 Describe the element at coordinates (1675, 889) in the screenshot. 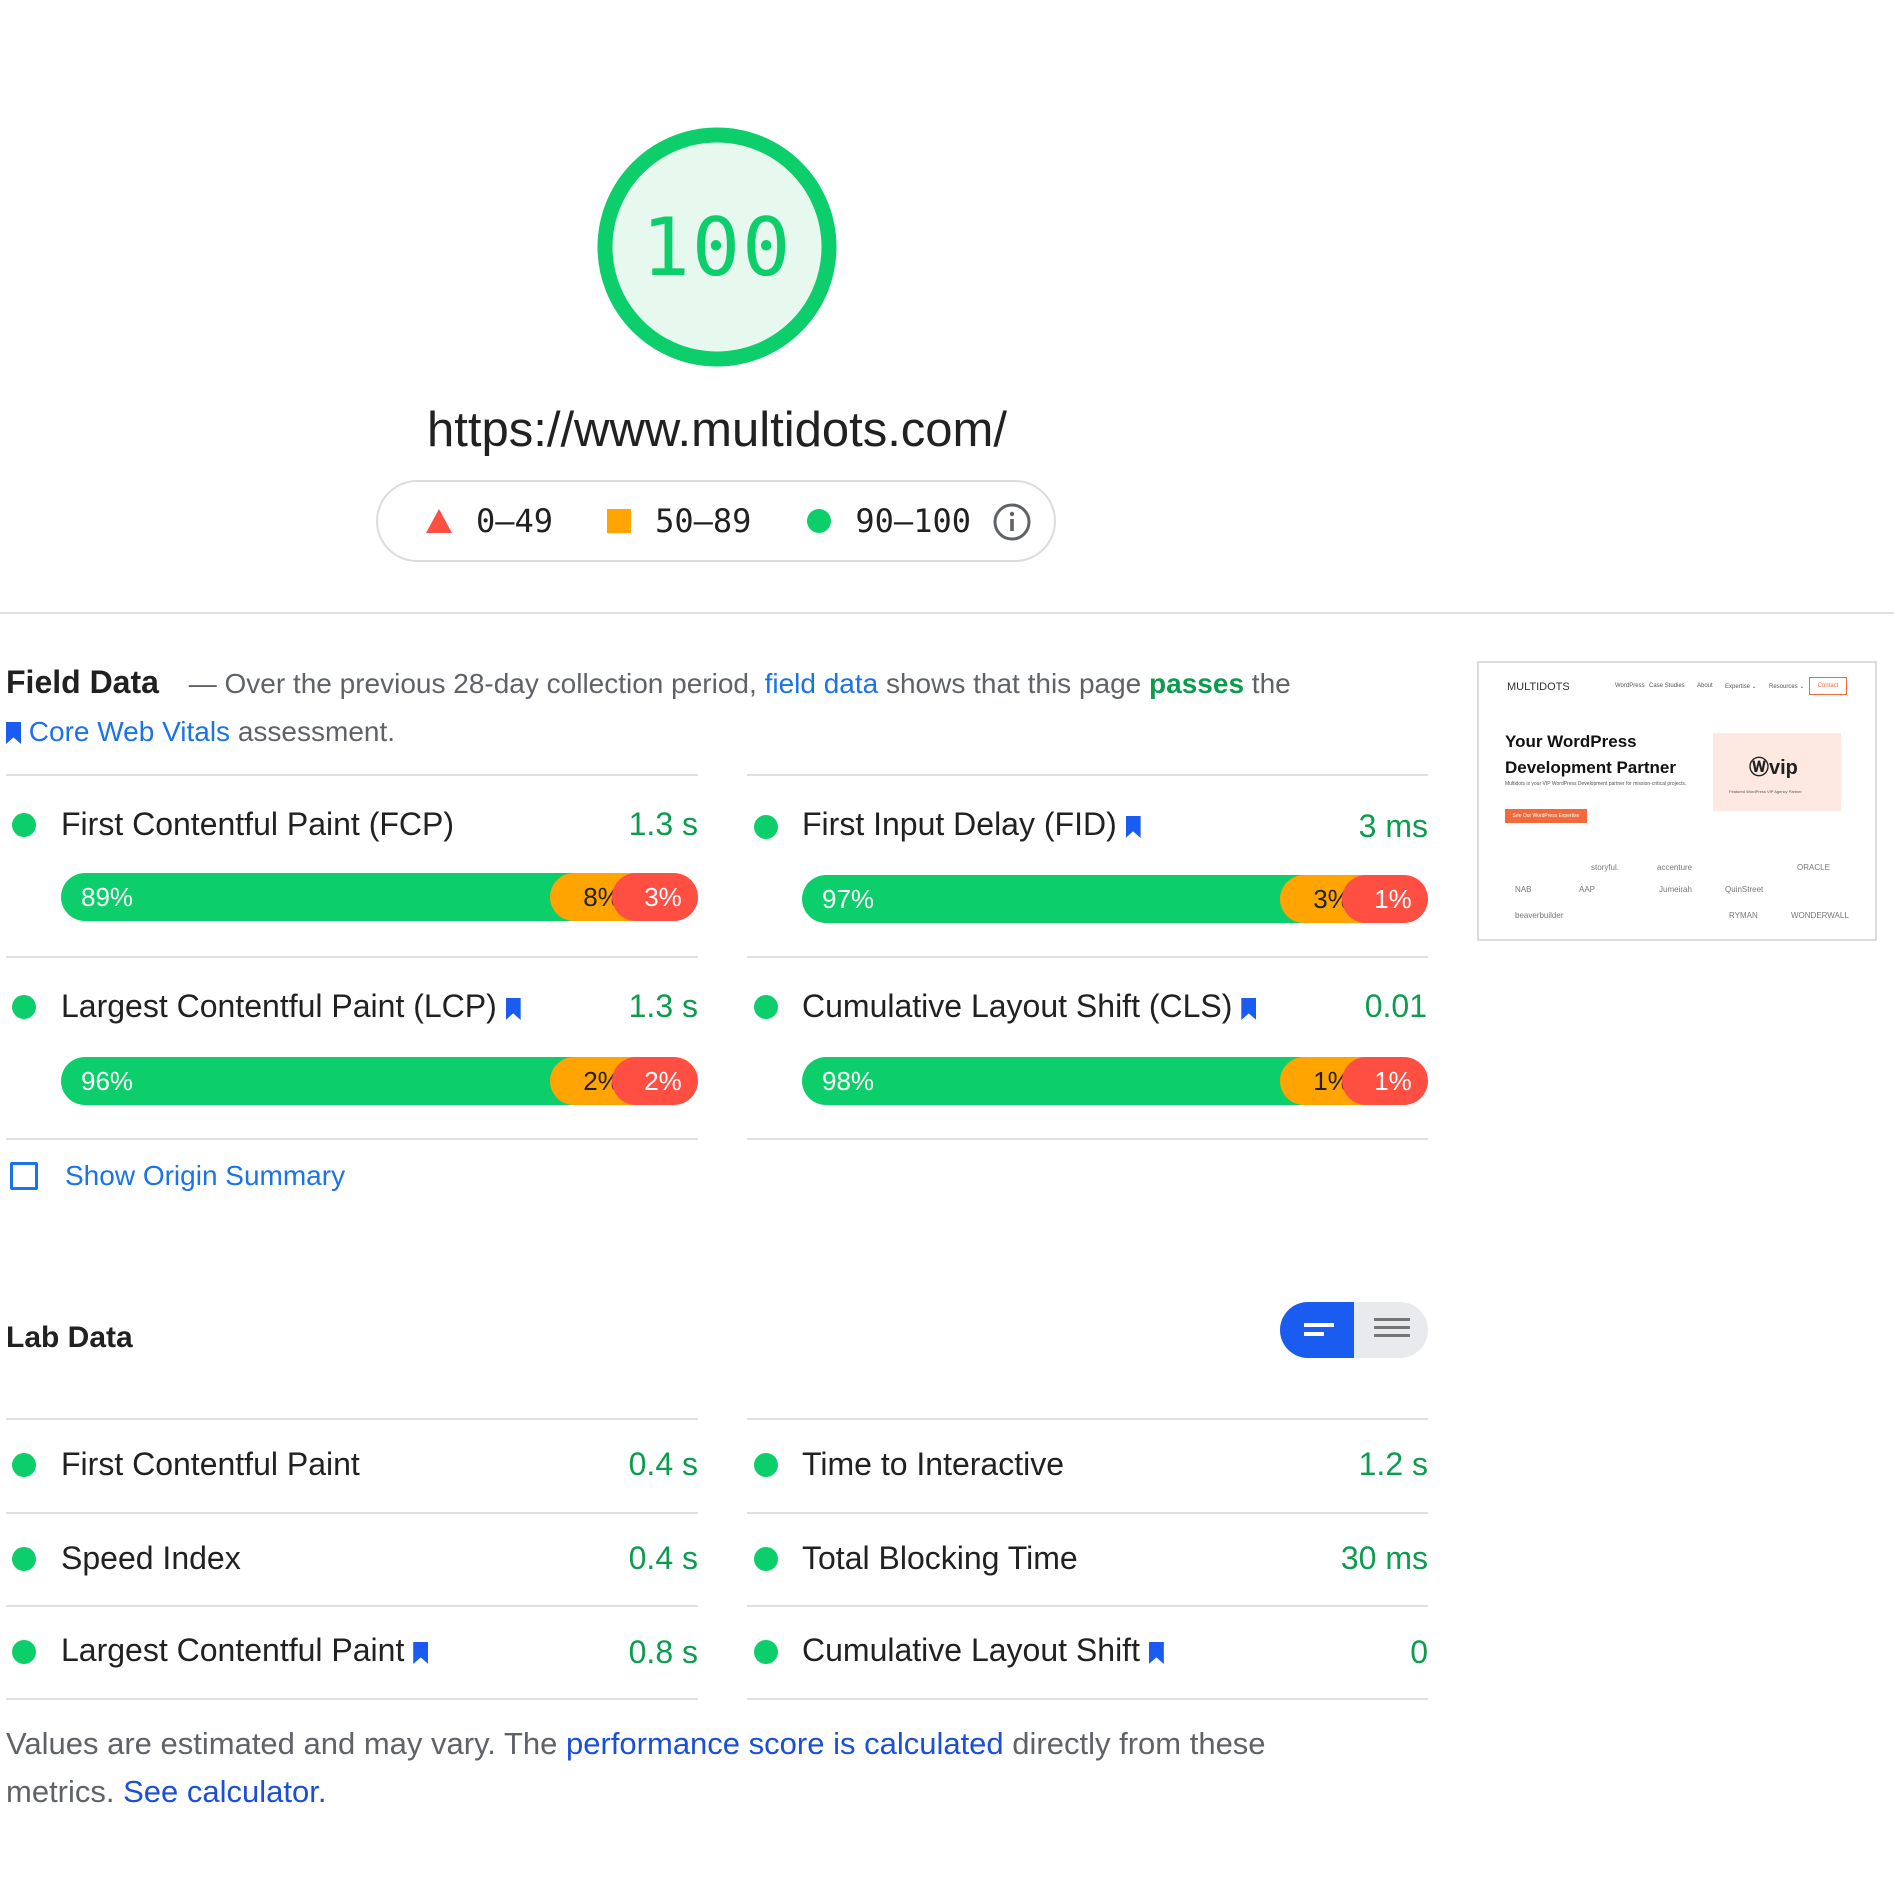

I see `thumb-client-logo: Jumeirah` at that location.